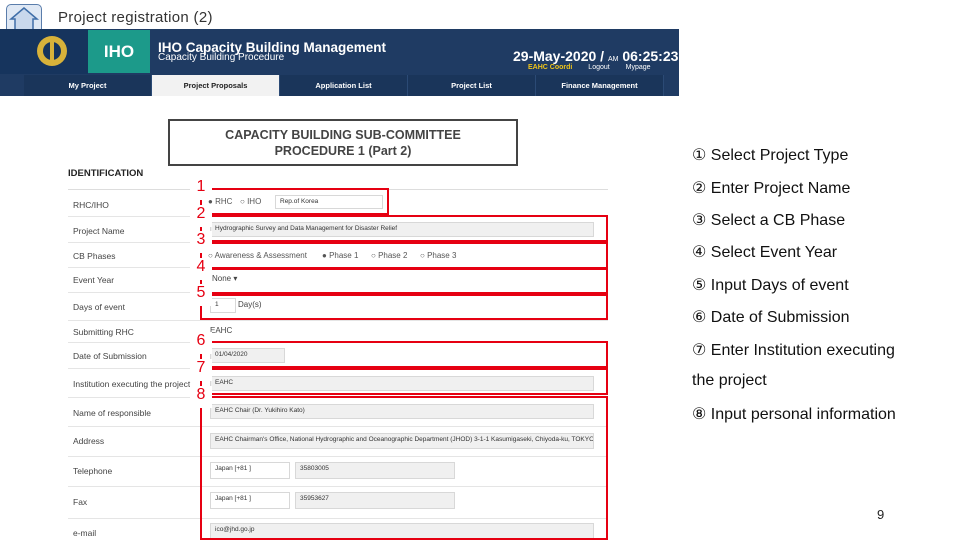 The width and height of the screenshot is (960, 541). What do you see at coordinates (770, 155) in the screenshot?
I see `step-1: ① Select Project Type` at bounding box center [770, 155].